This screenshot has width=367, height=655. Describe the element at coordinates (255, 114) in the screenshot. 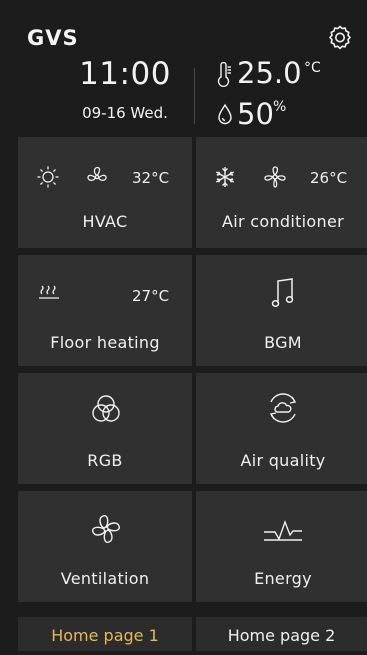

I see `room-humidity: 50` at that location.